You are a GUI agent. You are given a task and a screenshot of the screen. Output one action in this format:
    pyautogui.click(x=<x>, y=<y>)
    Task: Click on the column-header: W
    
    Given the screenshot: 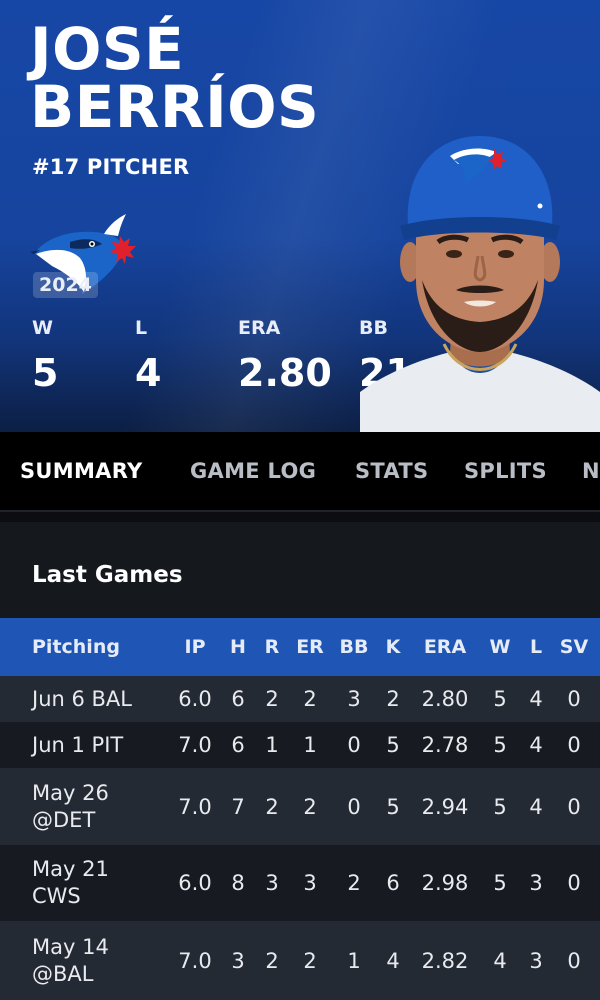 What is the action you would take?
    pyautogui.click(x=500, y=647)
    